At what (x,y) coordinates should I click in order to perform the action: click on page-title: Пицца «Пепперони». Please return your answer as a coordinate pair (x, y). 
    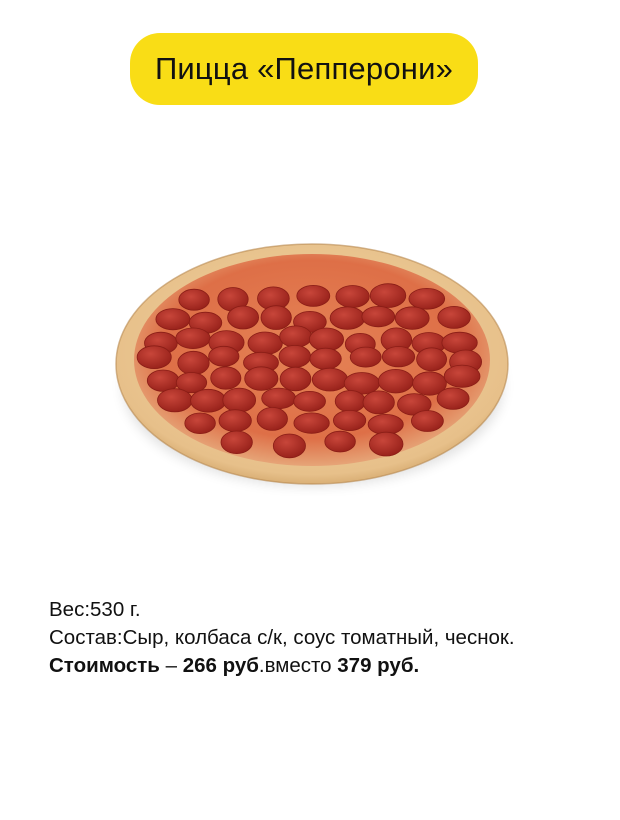
    Looking at the image, I should click on (304, 68).